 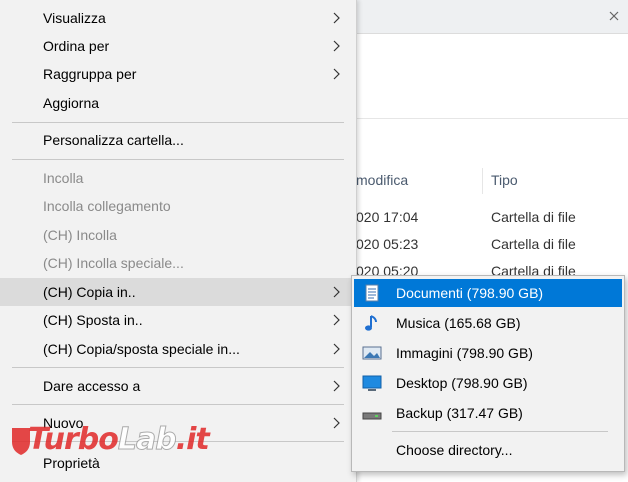 What do you see at coordinates (178, 178) in the screenshot?
I see `menu-item-incolla: Incolla` at bounding box center [178, 178].